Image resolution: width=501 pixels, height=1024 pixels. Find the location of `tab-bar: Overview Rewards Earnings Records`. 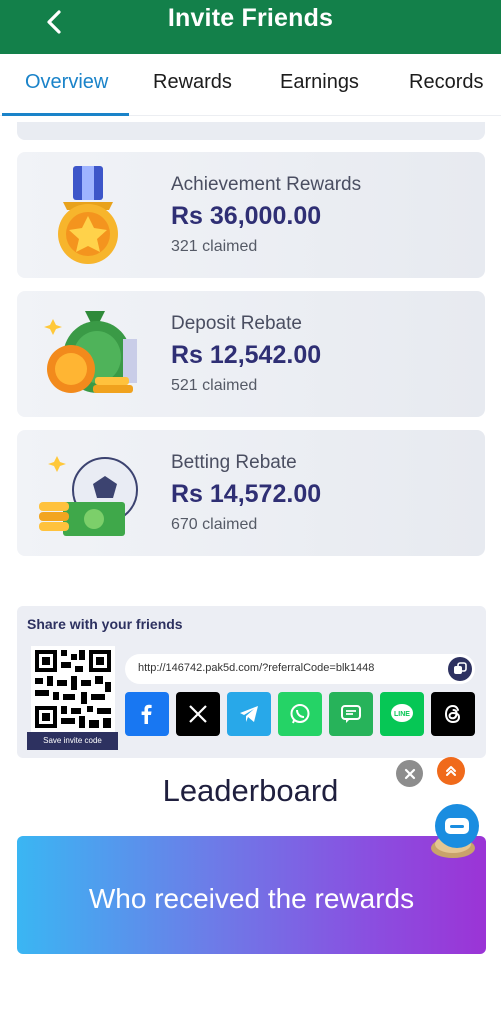

tab-bar: Overview Rewards Earnings Records is located at coordinates (250, 85).